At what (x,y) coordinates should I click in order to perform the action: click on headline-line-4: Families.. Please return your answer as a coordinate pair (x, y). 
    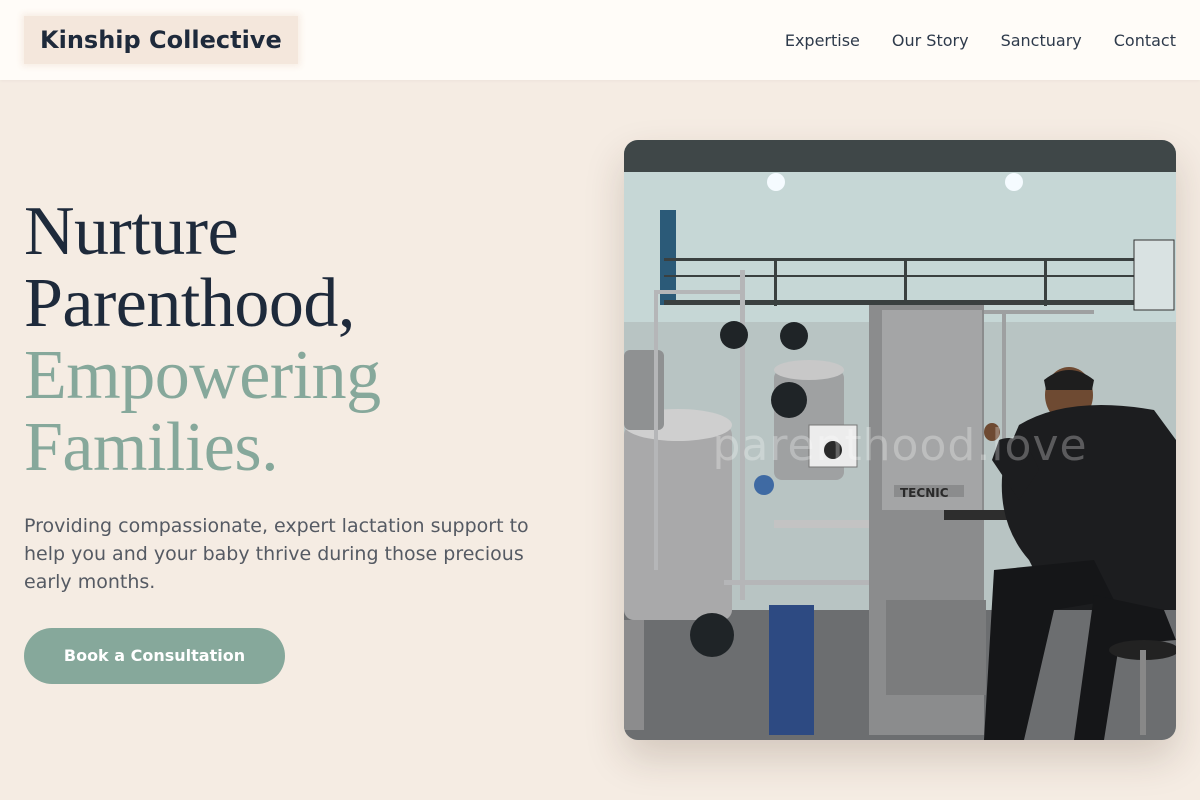
    Looking at the image, I should click on (151, 447).